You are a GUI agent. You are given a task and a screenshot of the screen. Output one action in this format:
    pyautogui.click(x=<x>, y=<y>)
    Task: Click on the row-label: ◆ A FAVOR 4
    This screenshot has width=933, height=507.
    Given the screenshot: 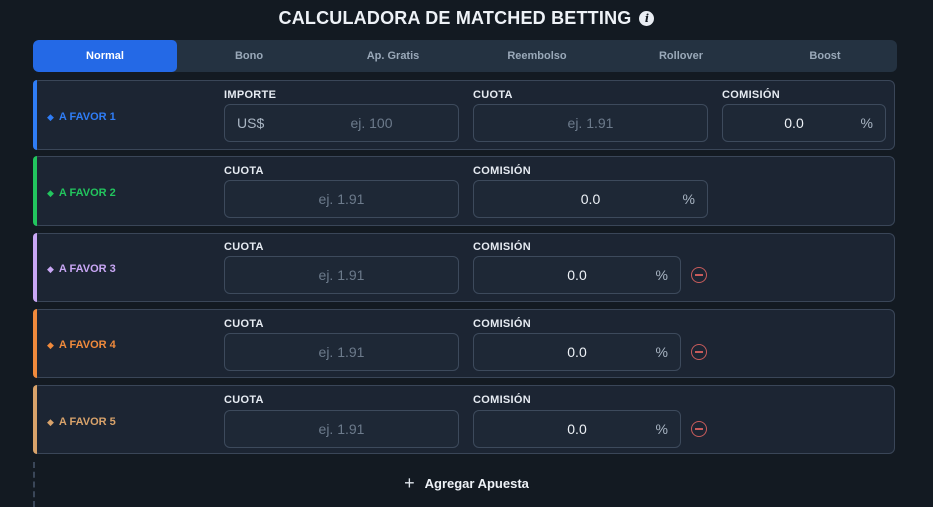 What is the action you would take?
    pyautogui.click(x=81, y=345)
    